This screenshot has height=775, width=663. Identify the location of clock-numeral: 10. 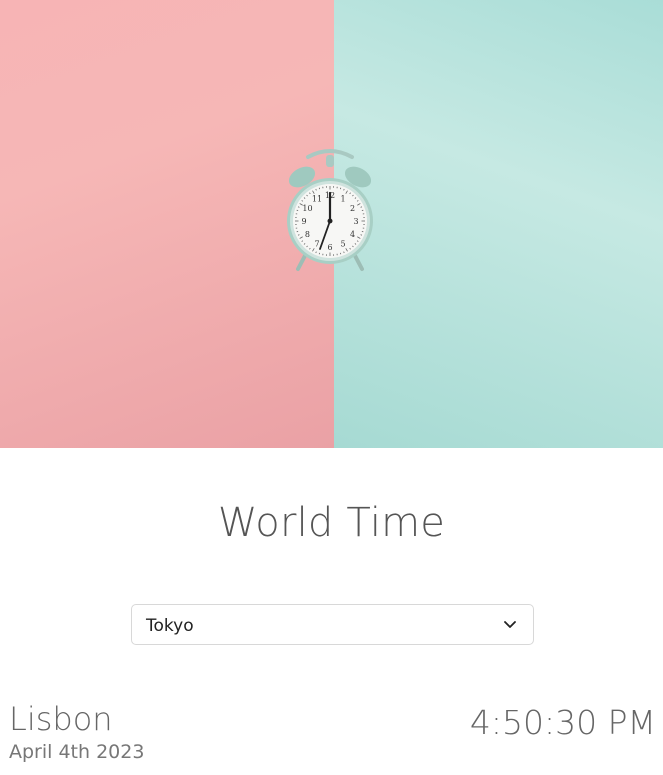
(307, 208).